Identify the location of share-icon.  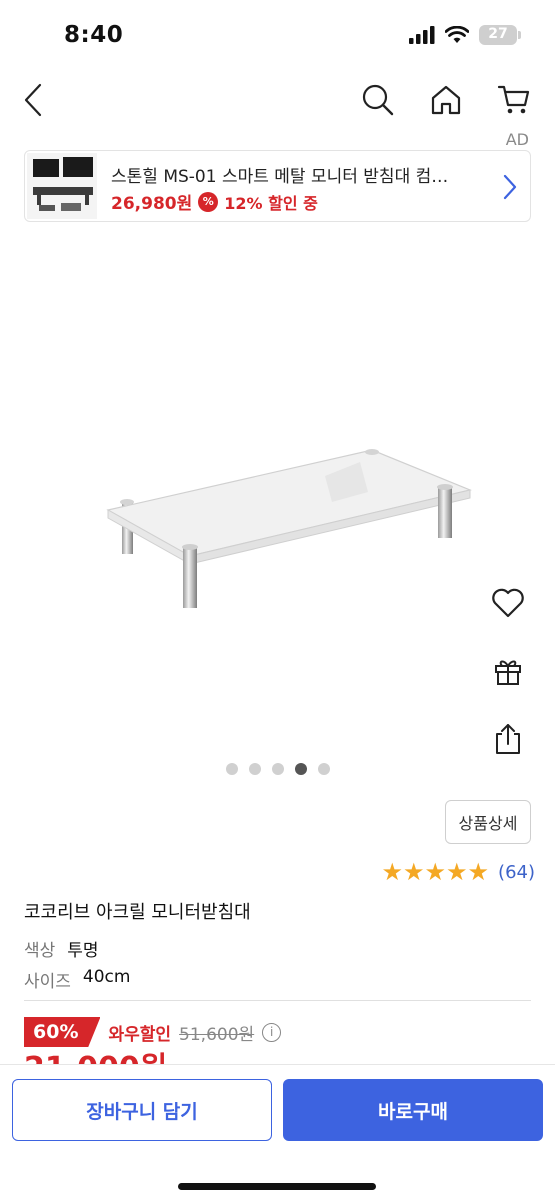
(508, 739).